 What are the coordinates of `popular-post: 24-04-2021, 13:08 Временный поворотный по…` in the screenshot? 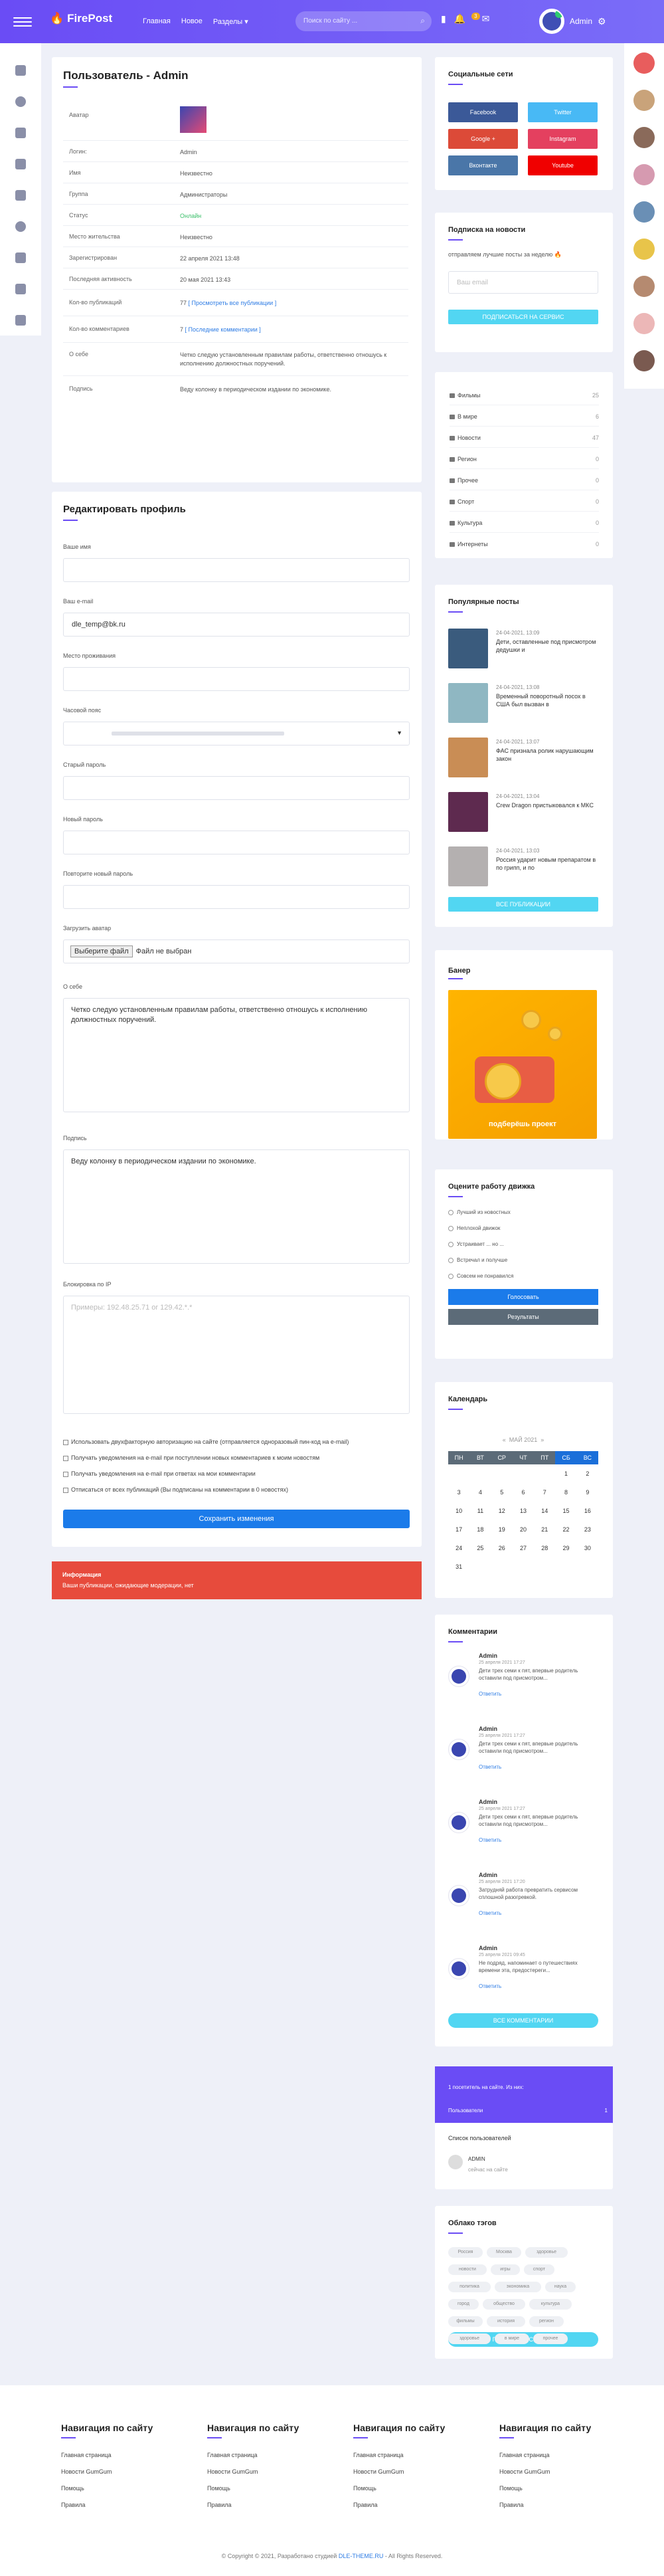 It's located at (524, 703).